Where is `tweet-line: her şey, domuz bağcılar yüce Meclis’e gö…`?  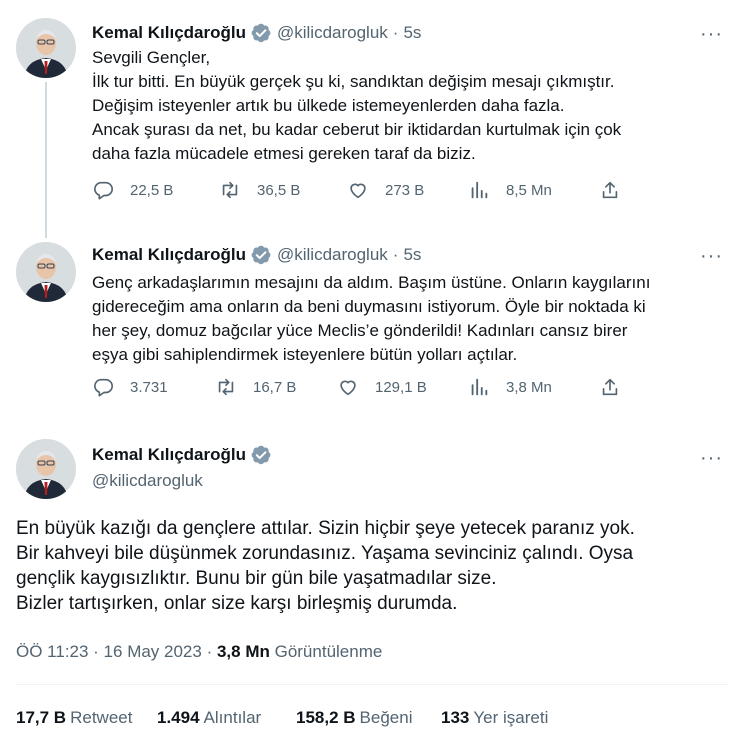 tweet-line: her şey, domuz bağcılar yüce Meclis’e gö… is located at coordinates (360, 330).